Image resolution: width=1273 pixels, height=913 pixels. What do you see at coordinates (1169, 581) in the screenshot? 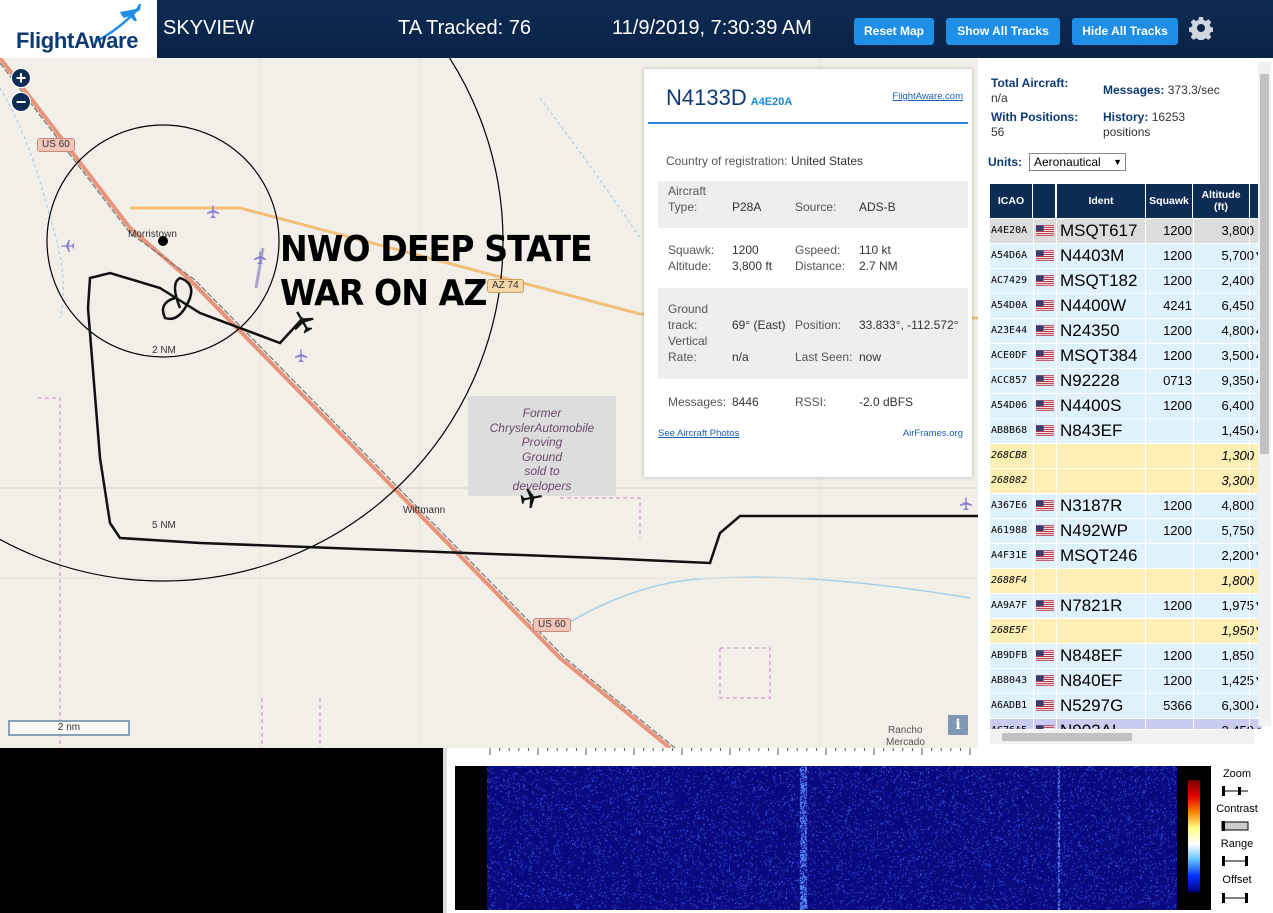
I see `squawk-cell` at bounding box center [1169, 581].